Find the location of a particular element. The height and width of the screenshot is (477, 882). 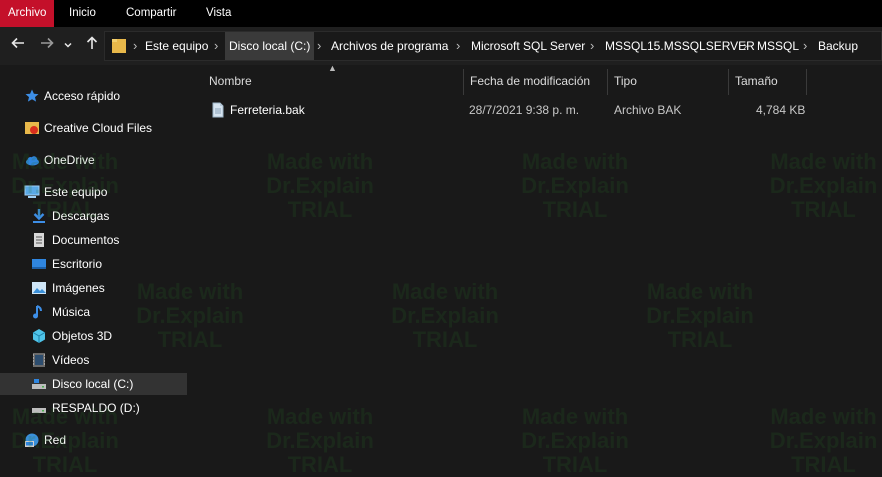

forward-button is located at coordinates (47, 46).